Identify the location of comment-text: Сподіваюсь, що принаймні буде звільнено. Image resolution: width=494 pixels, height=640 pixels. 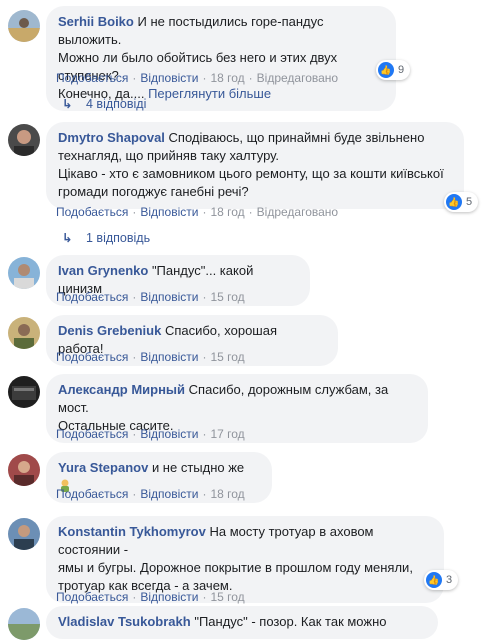
(296, 137).